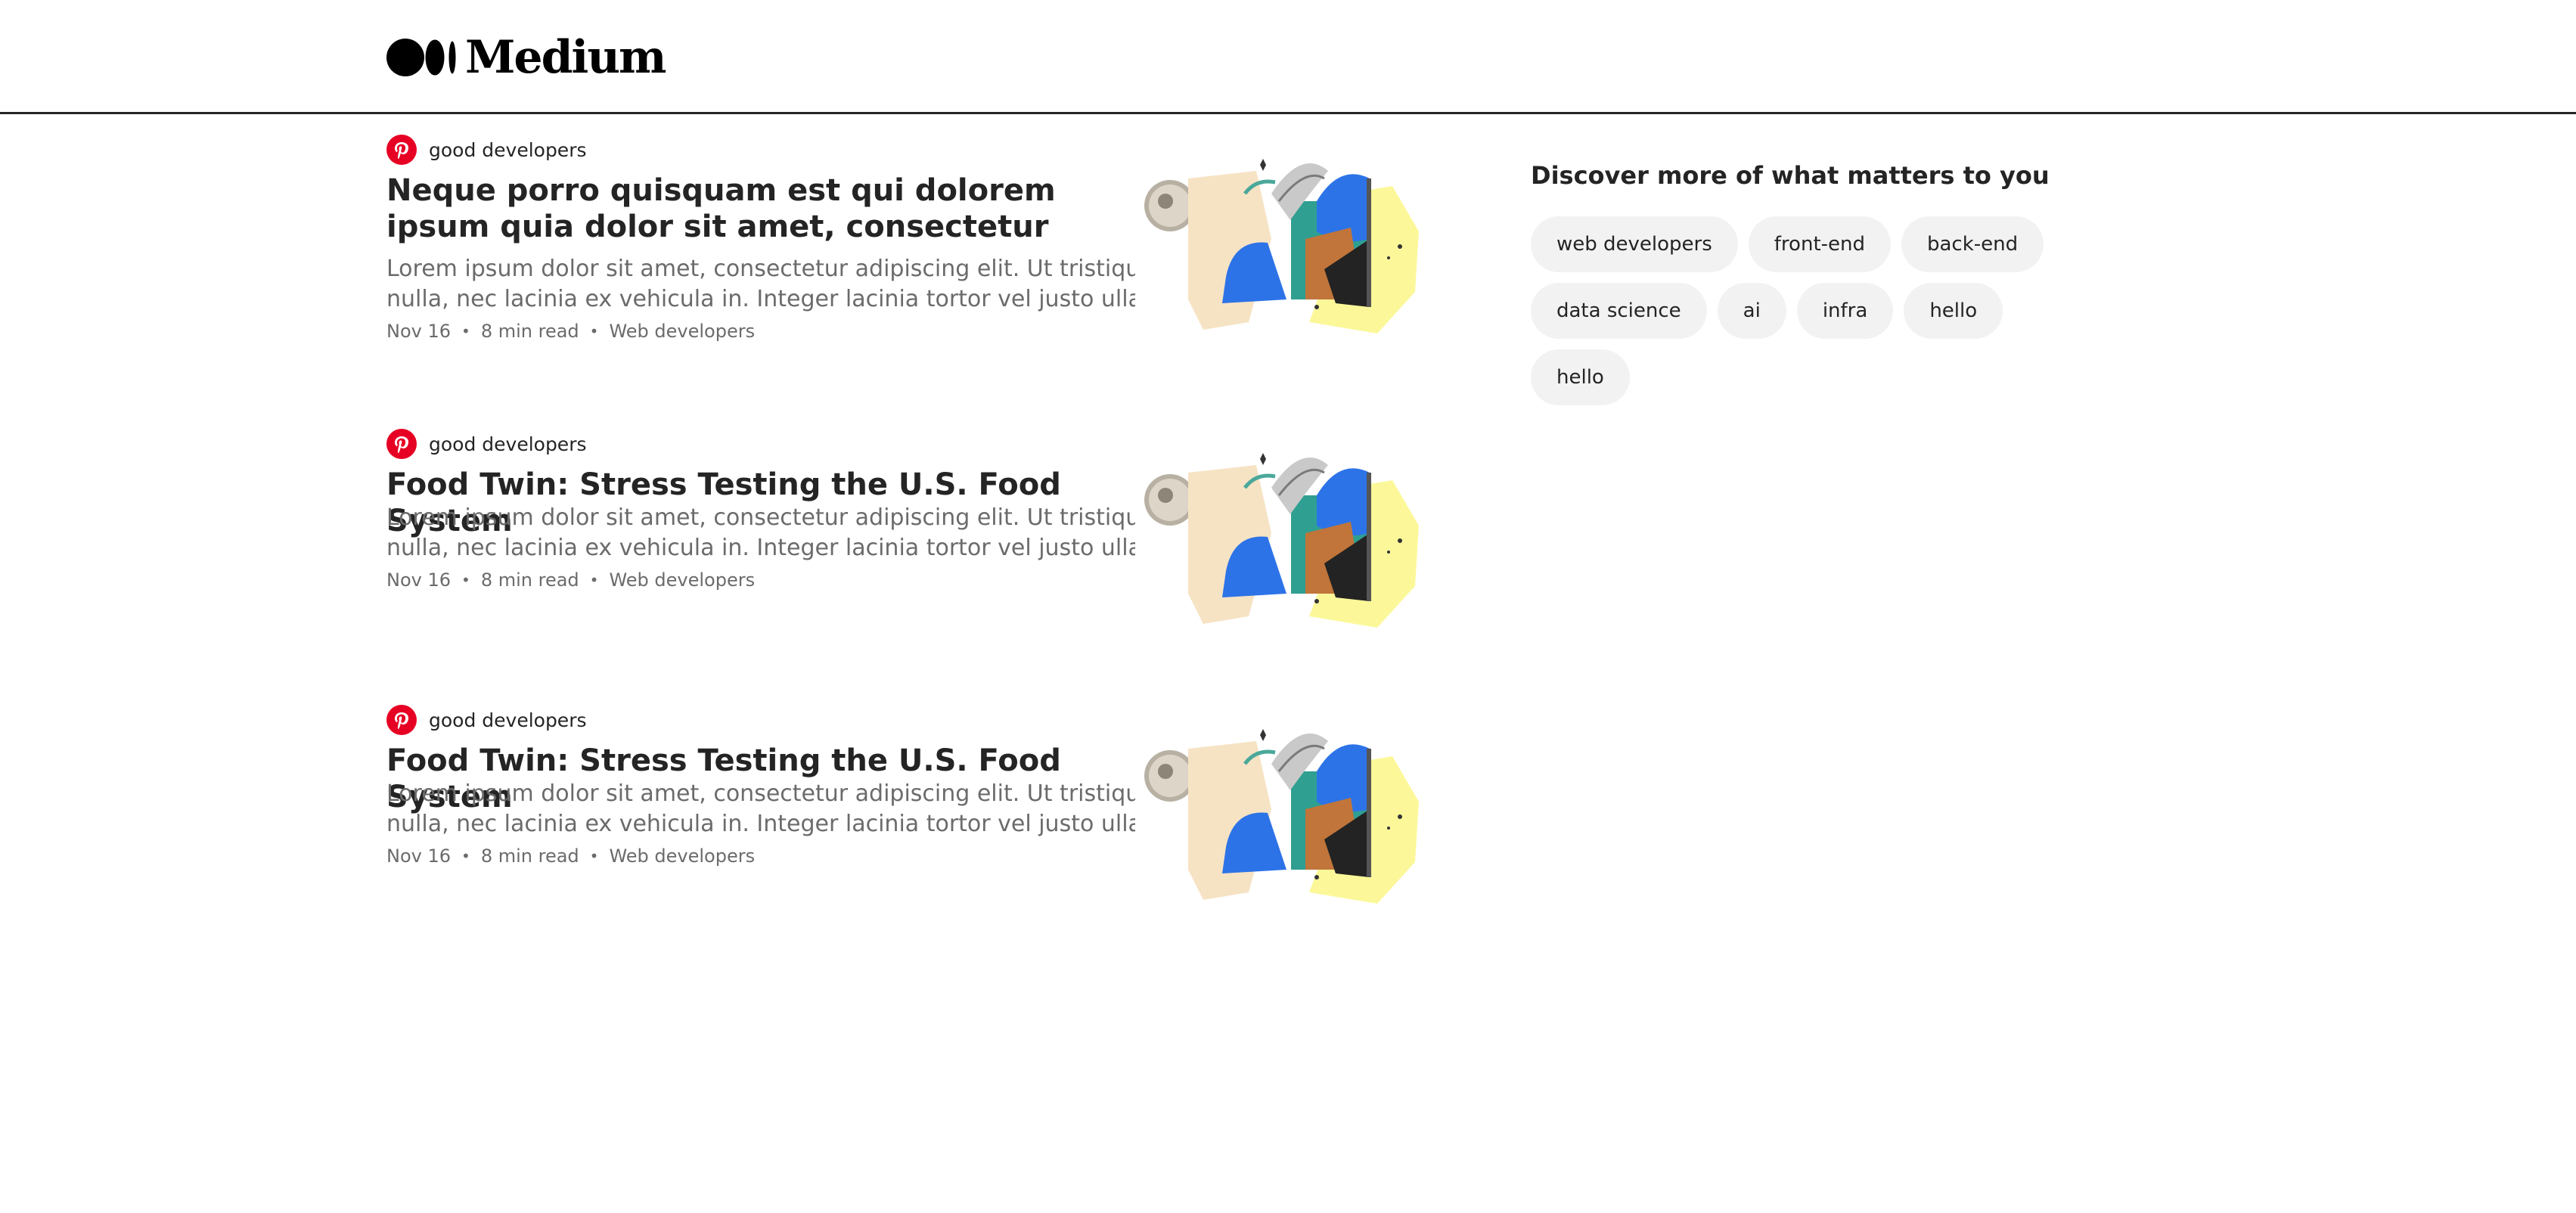 Image resolution: width=2576 pixels, height=1213 pixels. Describe the element at coordinates (1953, 311) in the screenshot. I see `topic-chip-hello: hello` at that location.